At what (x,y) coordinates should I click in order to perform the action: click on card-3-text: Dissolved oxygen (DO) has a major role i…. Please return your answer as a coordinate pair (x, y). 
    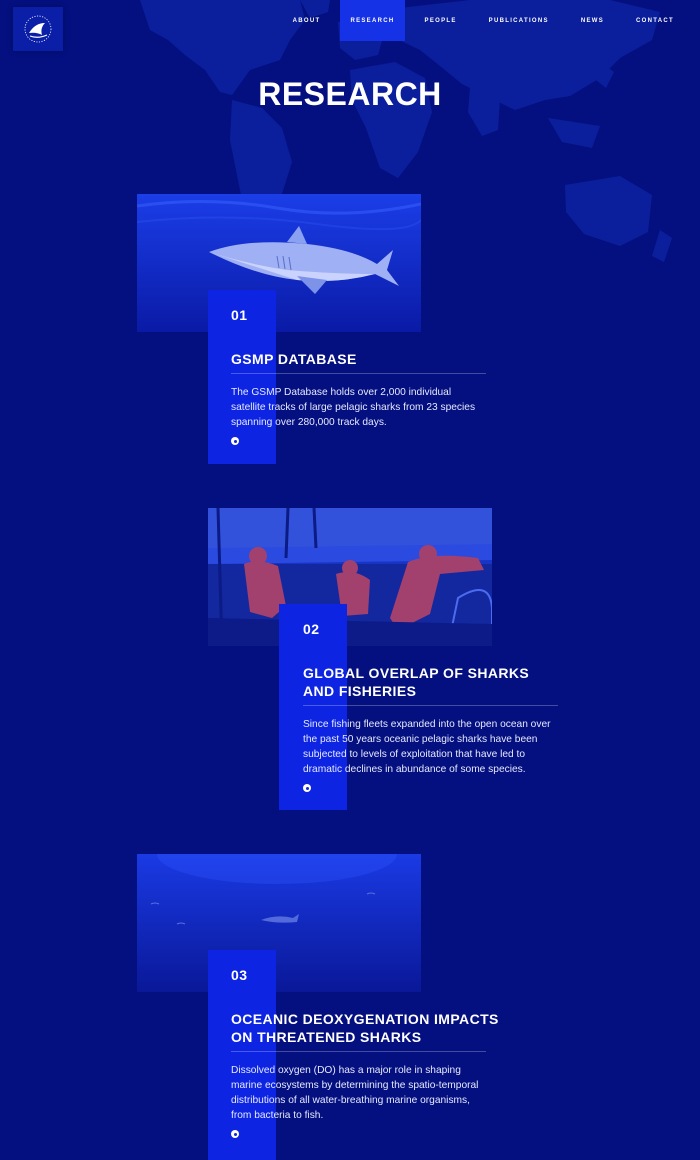
    Looking at the image, I should click on (355, 1093).